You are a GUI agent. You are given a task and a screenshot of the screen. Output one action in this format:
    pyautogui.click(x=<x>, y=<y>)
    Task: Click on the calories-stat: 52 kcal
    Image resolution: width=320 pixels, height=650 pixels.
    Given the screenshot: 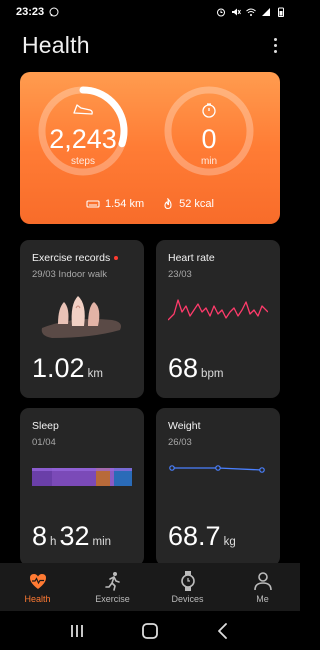 What is the action you would take?
    pyautogui.click(x=188, y=204)
    